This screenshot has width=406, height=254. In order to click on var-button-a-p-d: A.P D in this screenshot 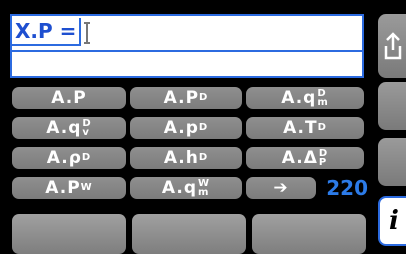, I will do `click(186, 98)`.